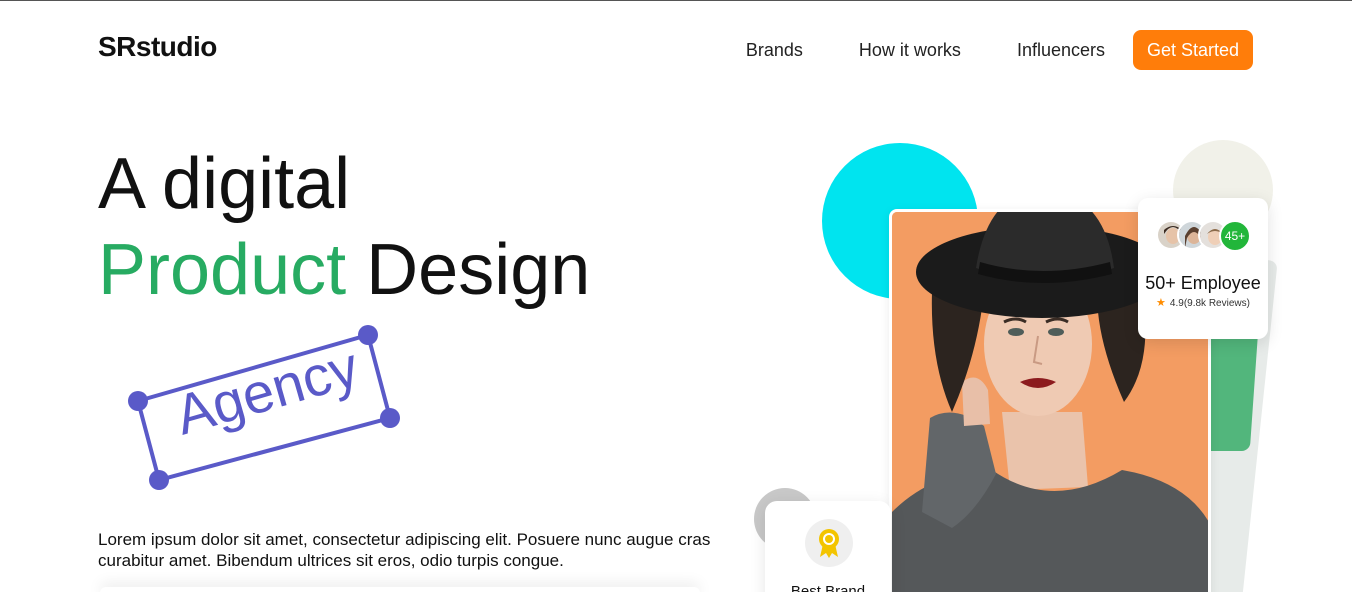  What do you see at coordinates (1203, 268) in the screenshot?
I see `employee-card: 45+ 50+ Employee ★ 4.9(9.8k Reviews)` at bounding box center [1203, 268].